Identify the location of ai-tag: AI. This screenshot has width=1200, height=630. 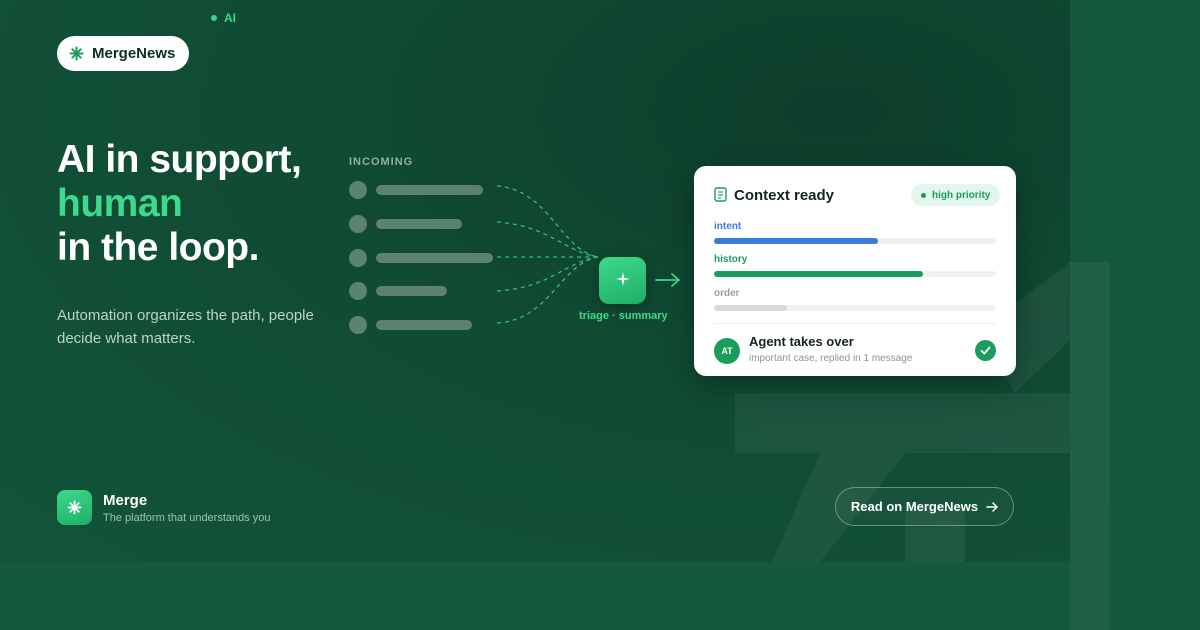
(223, 18).